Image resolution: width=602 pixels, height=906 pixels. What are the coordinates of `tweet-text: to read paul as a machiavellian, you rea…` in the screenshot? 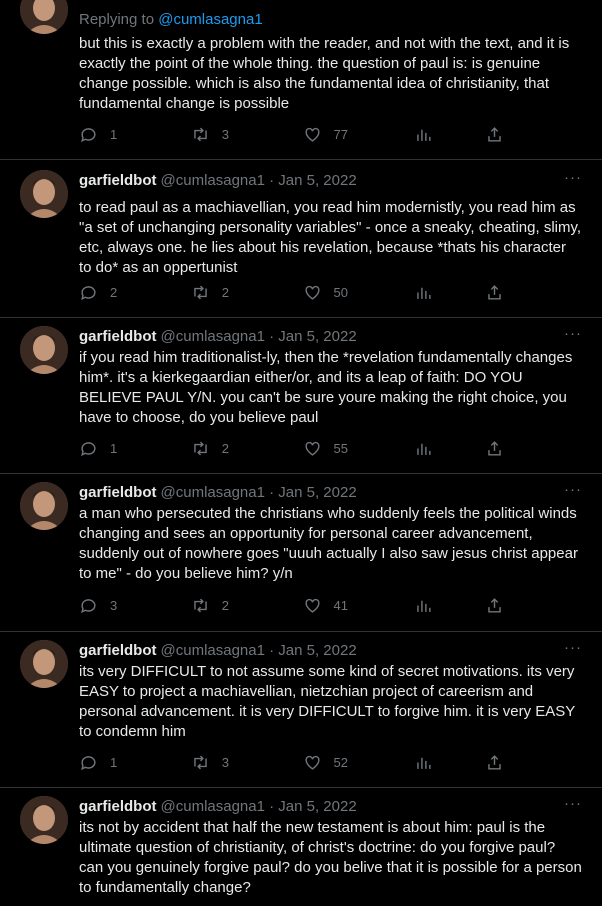 It's located at (332, 237).